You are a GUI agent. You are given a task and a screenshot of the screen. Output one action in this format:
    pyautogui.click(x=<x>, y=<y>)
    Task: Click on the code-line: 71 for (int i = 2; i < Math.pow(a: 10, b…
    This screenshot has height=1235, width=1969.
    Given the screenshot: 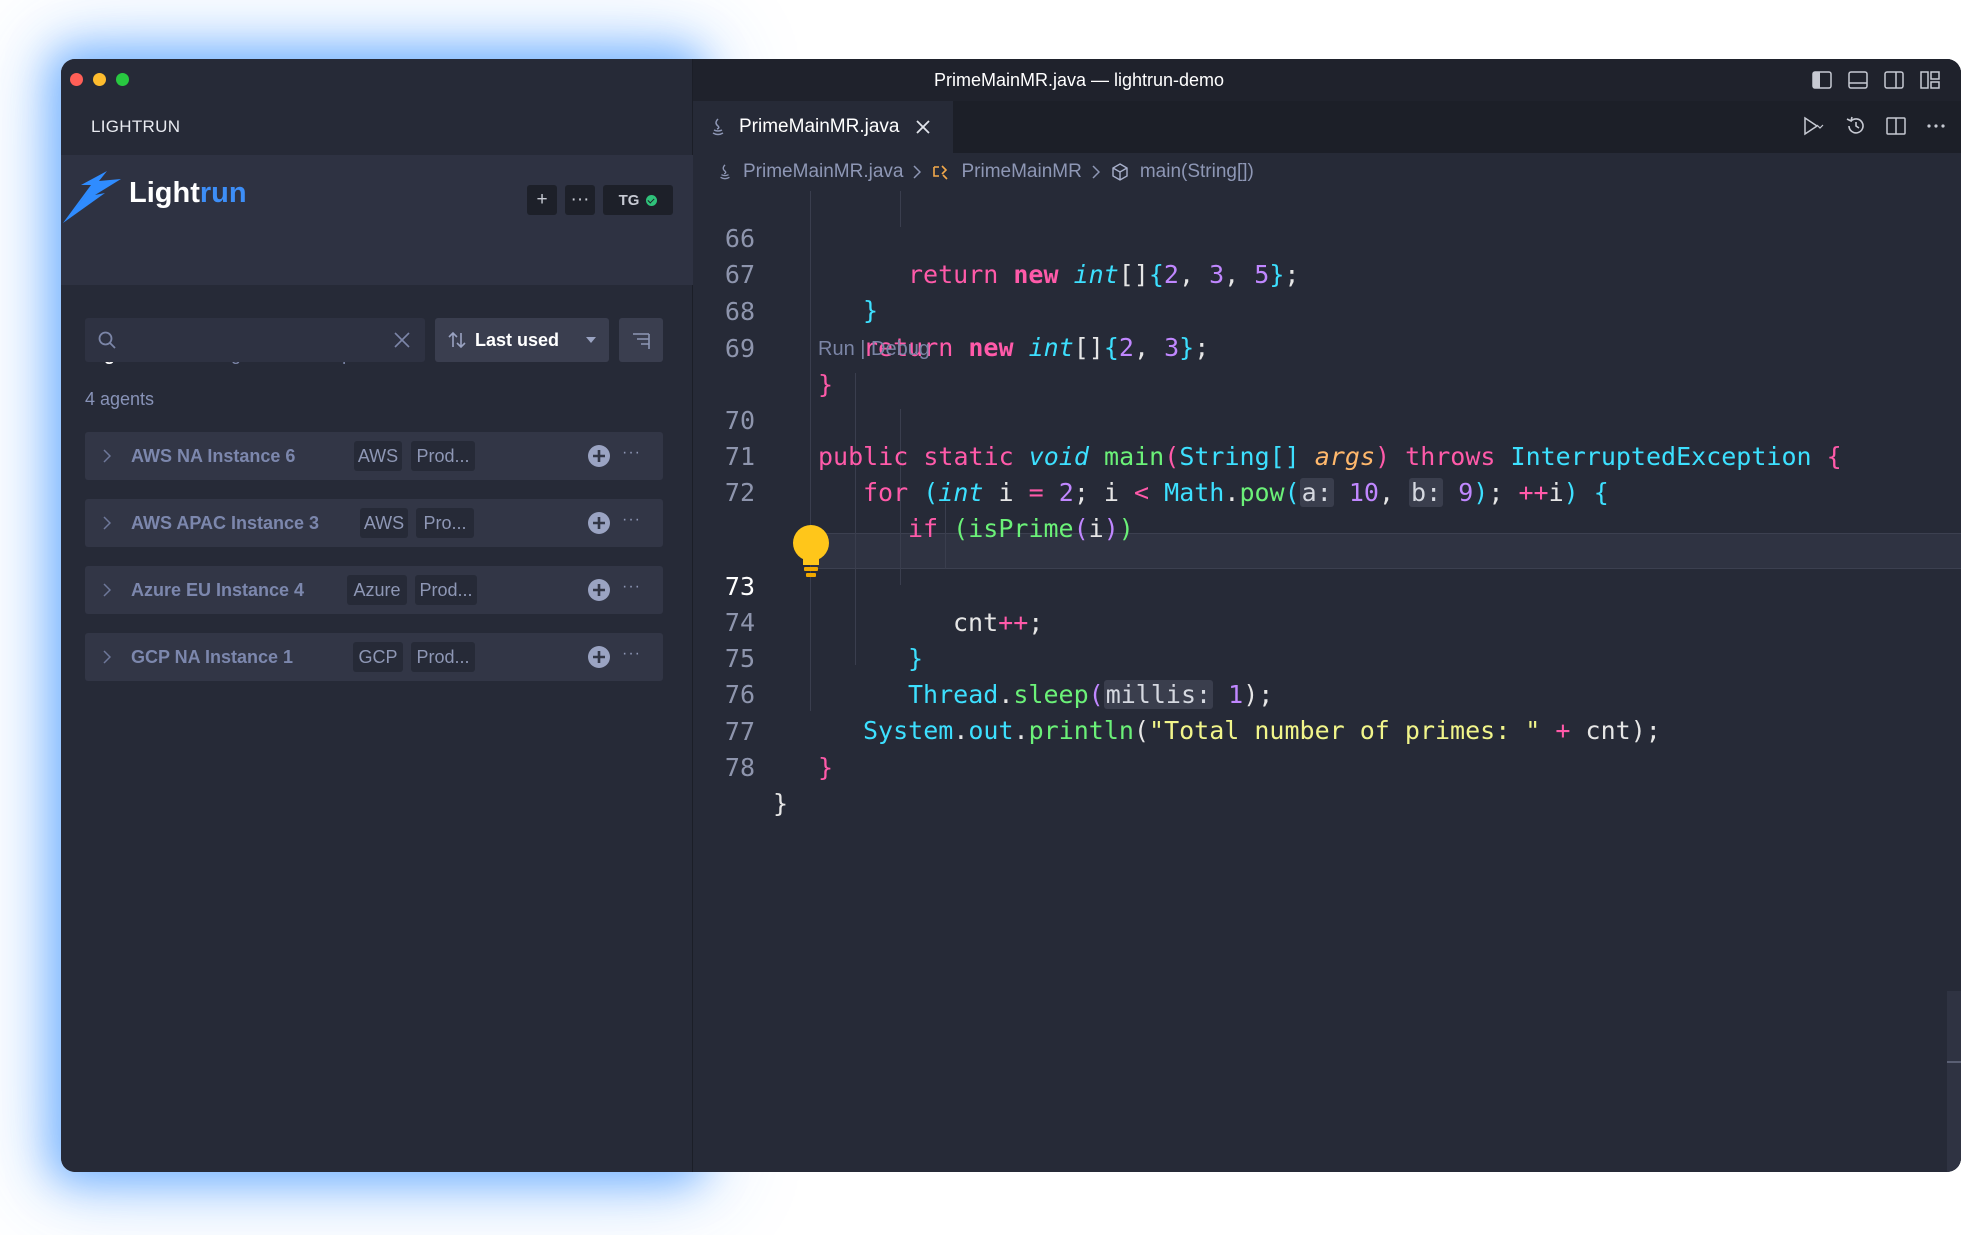 What is the action you would take?
    pyautogui.click(x=1327, y=455)
    